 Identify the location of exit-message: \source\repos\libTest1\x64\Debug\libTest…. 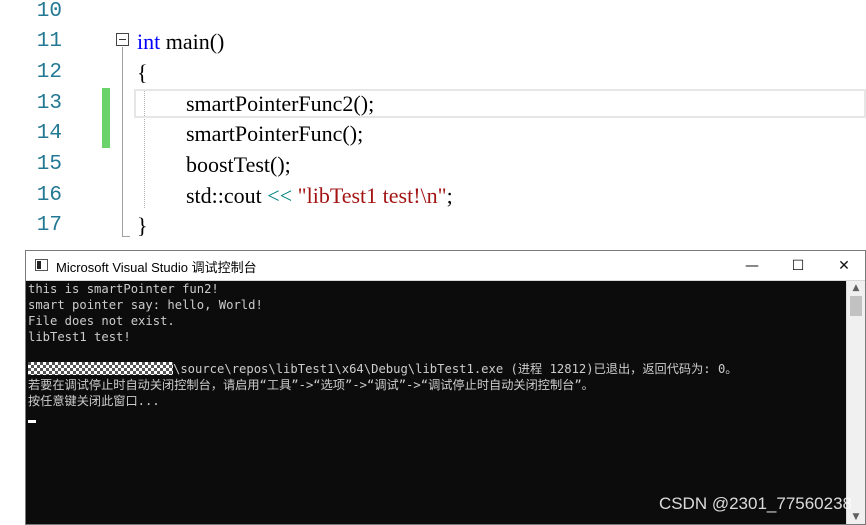
(455, 369).